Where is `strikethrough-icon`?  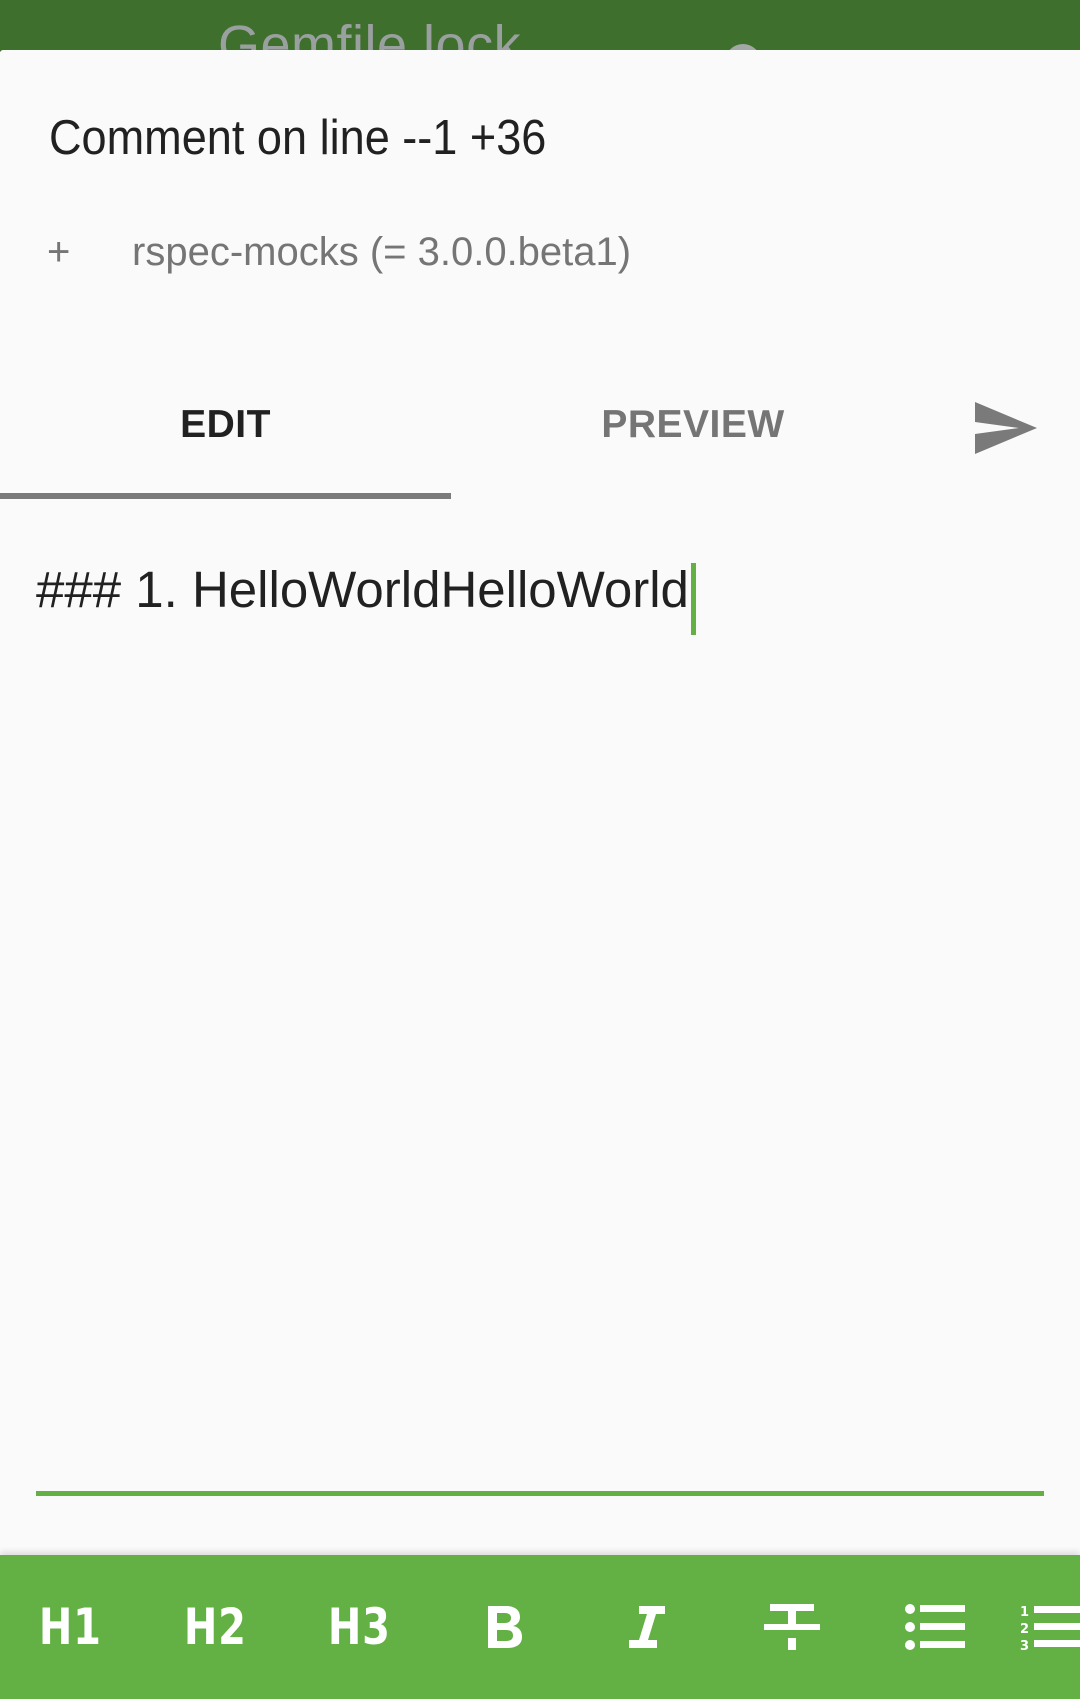 strikethrough-icon is located at coordinates (792, 1627).